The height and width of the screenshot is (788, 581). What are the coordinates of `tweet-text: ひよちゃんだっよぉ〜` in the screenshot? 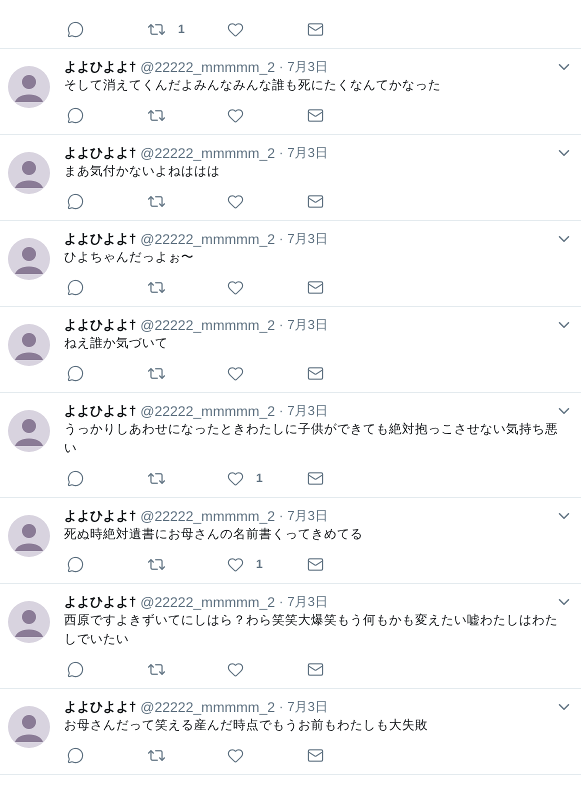 It's located at (129, 257).